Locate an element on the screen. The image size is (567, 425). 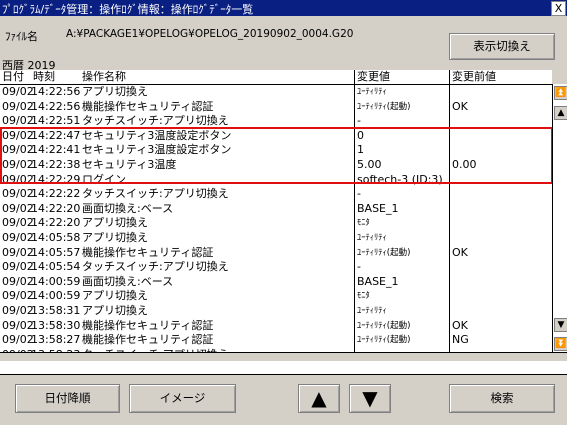
table-row: 09/02 14:05:58 アプリ切換え ﾕｰﾃｨﾘﾃｨ is located at coordinates (276, 238).